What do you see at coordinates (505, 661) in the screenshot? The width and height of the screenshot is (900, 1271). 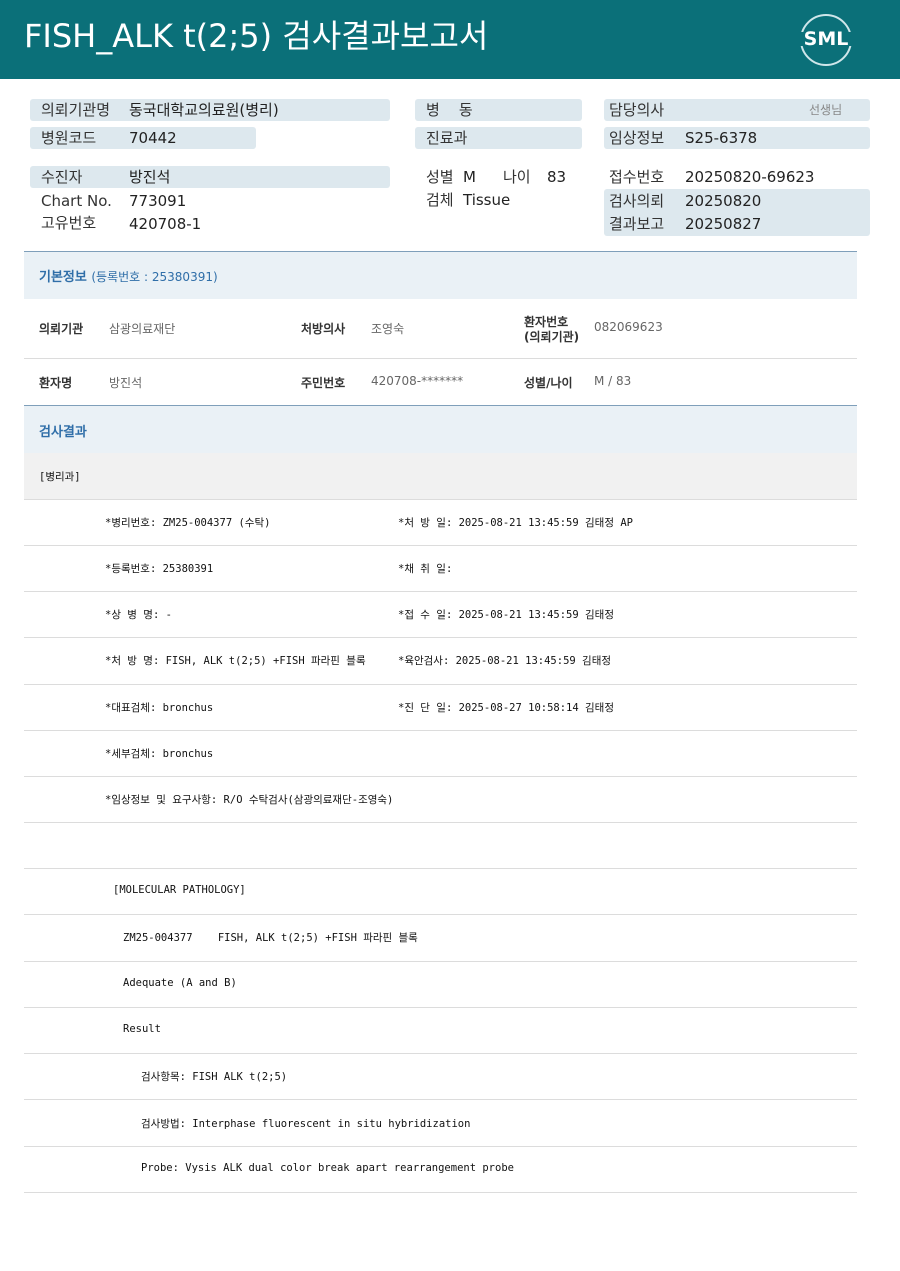 I see `result-line-4-right: *육안검사: 2025-08-21 13:45:59 김태정` at bounding box center [505, 661].